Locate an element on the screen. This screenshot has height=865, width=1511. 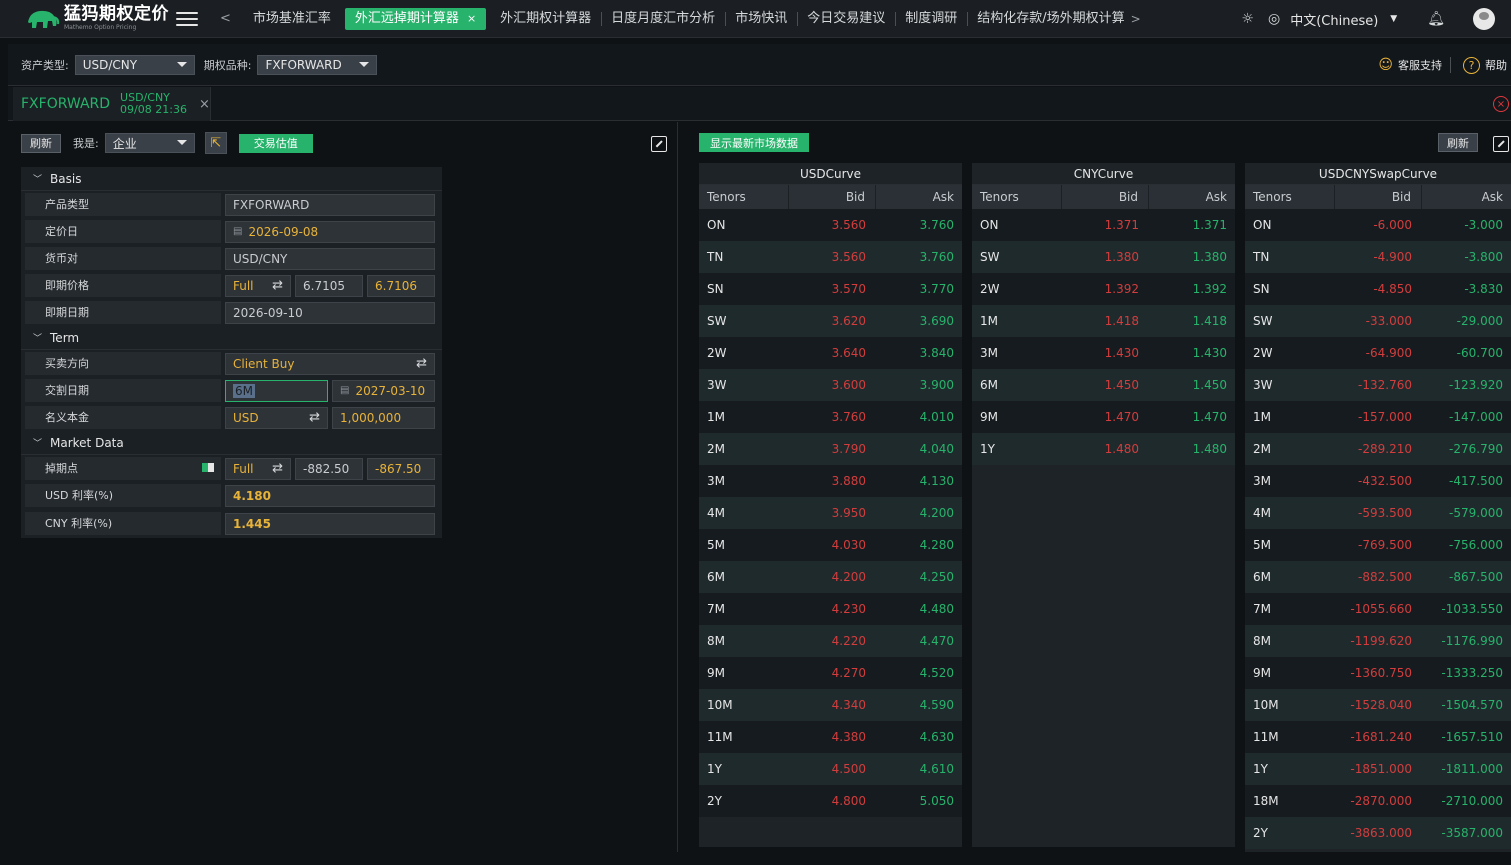
logo: 猛犸期权定价 Mathemo Option Pricing is located at coordinates (86, 19).